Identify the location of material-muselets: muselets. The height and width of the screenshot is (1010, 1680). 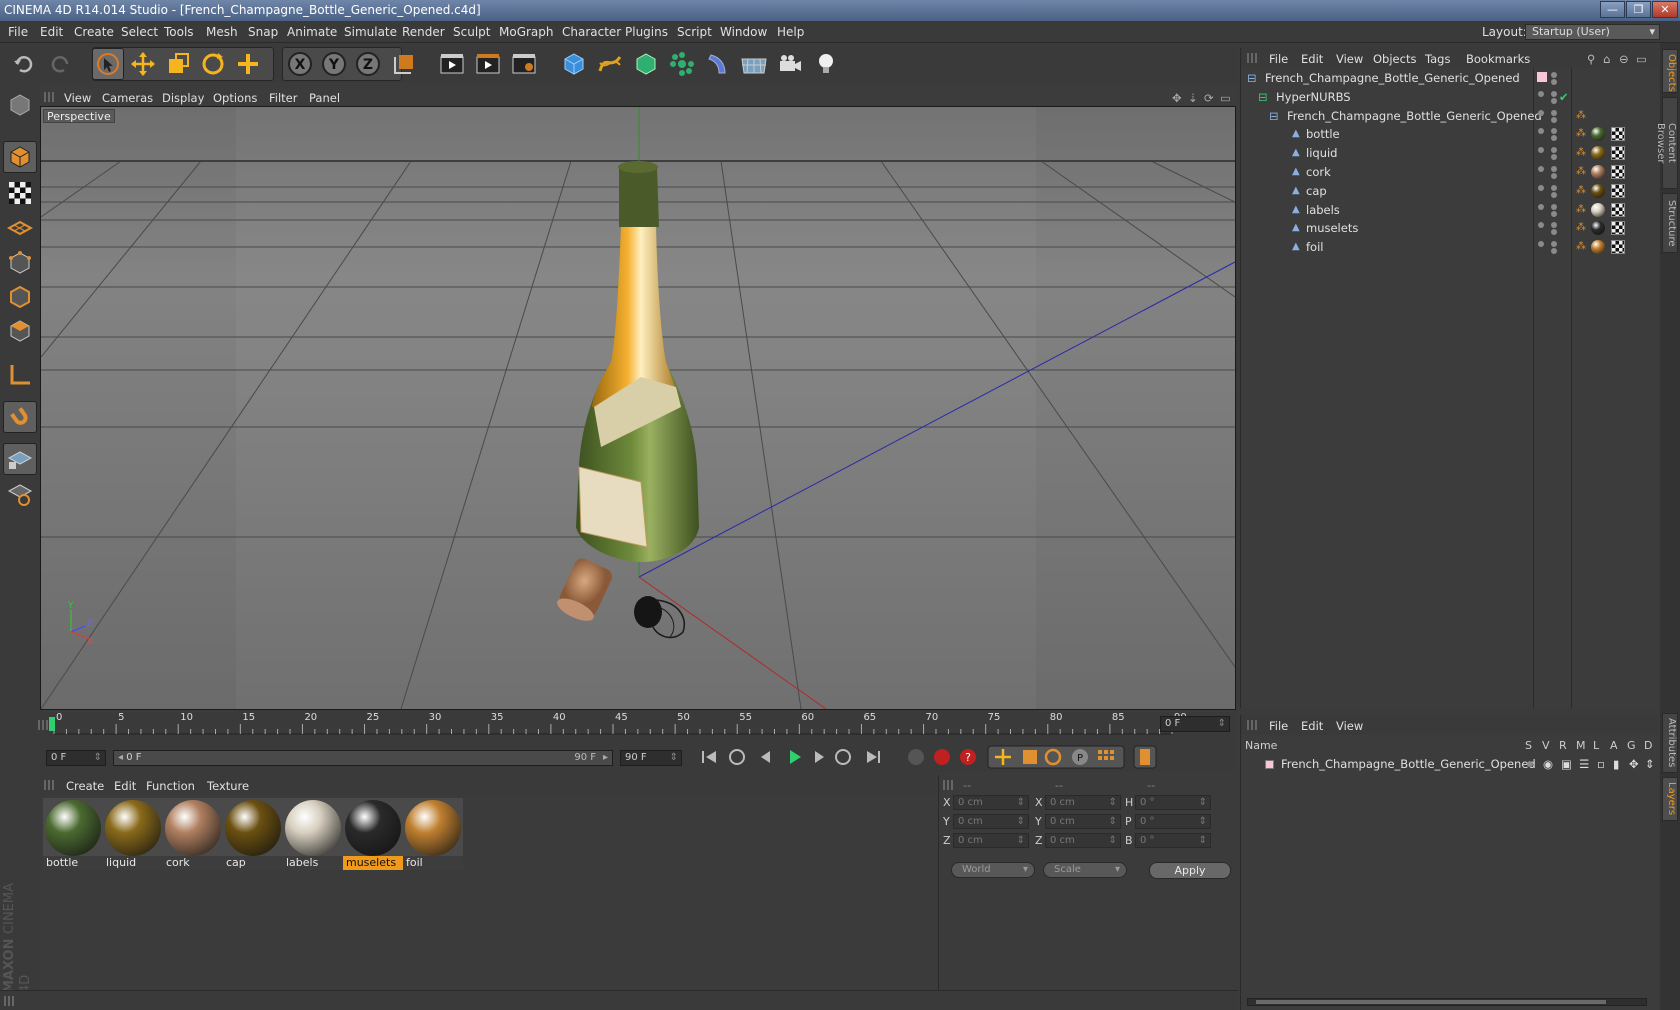
(373, 834).